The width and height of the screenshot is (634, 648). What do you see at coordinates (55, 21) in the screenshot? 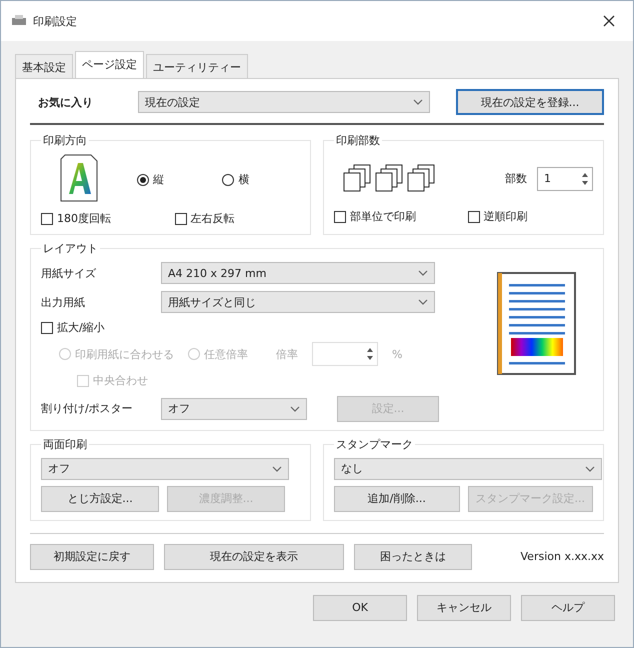
I see `window-title: 印刷設定` at bounding box center [55, 21].